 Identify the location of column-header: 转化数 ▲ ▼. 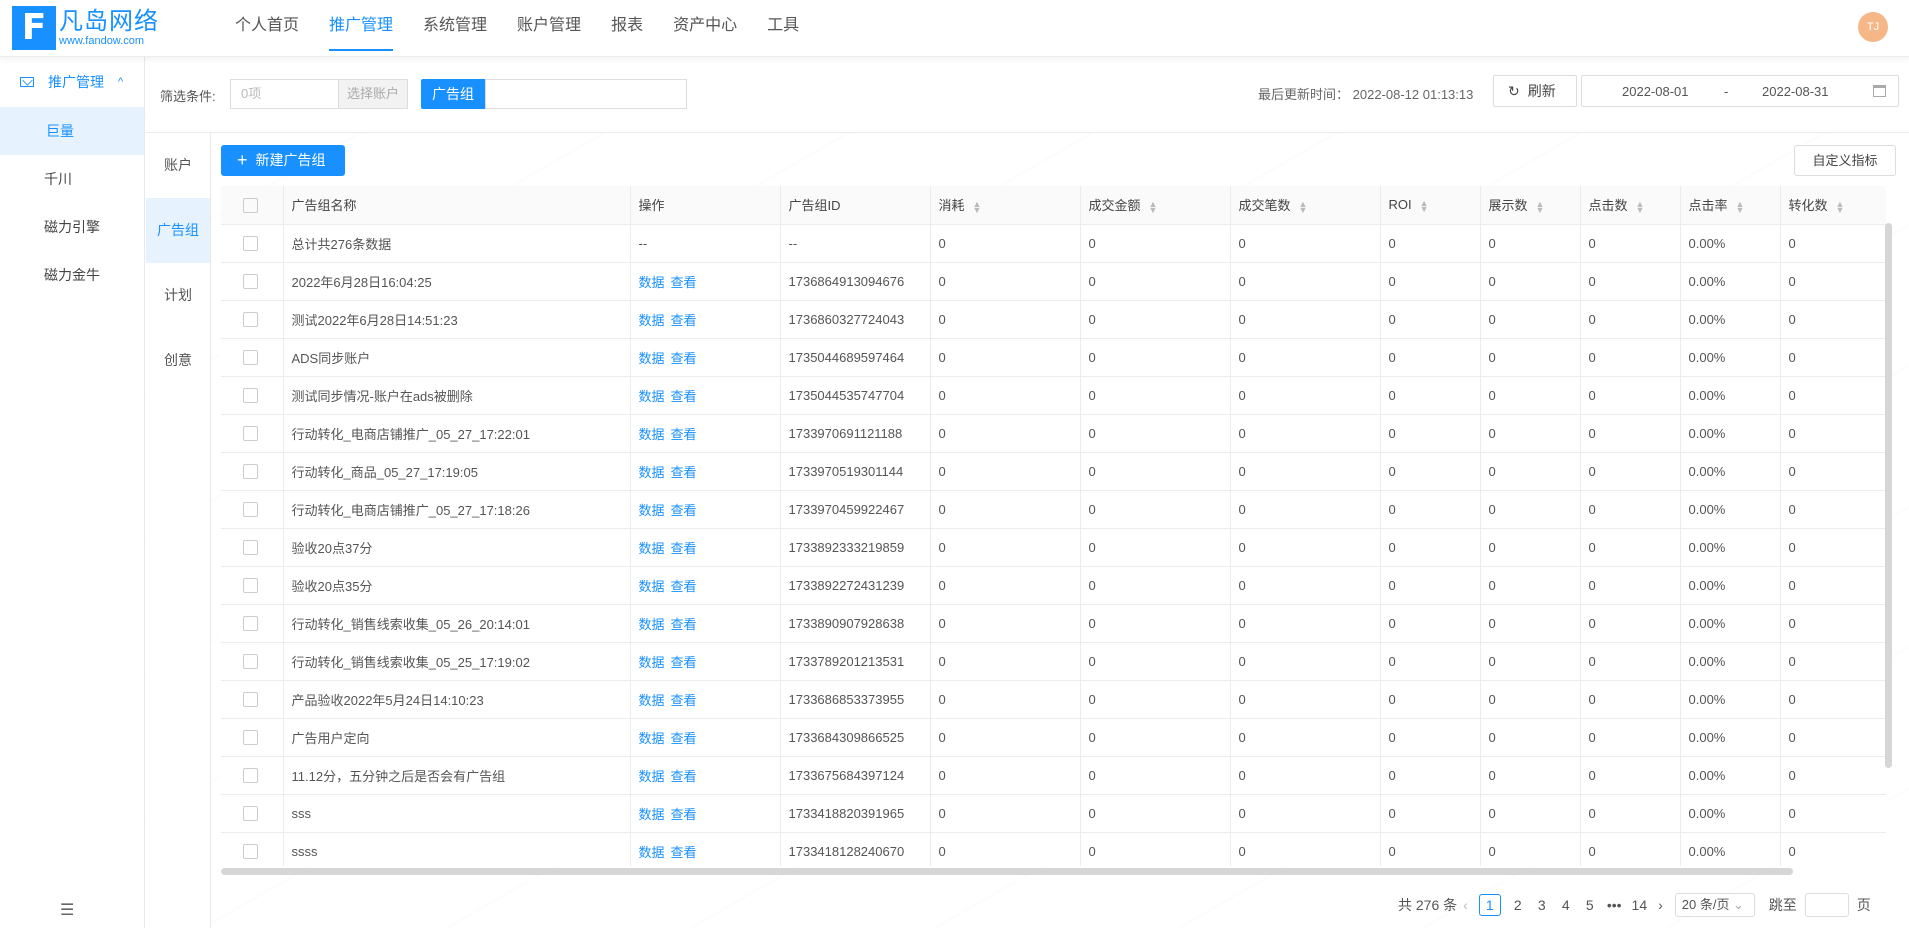
(1833, 205).